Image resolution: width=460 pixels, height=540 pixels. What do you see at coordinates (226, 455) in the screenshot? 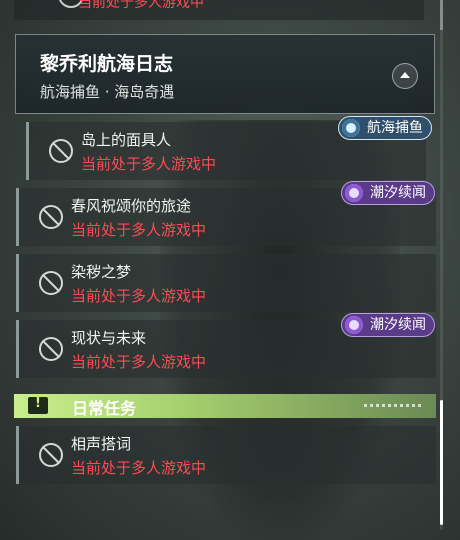
I see `quest-item: 相声搭词 当前处于多人游戏中` at bounding box center [226, 455].